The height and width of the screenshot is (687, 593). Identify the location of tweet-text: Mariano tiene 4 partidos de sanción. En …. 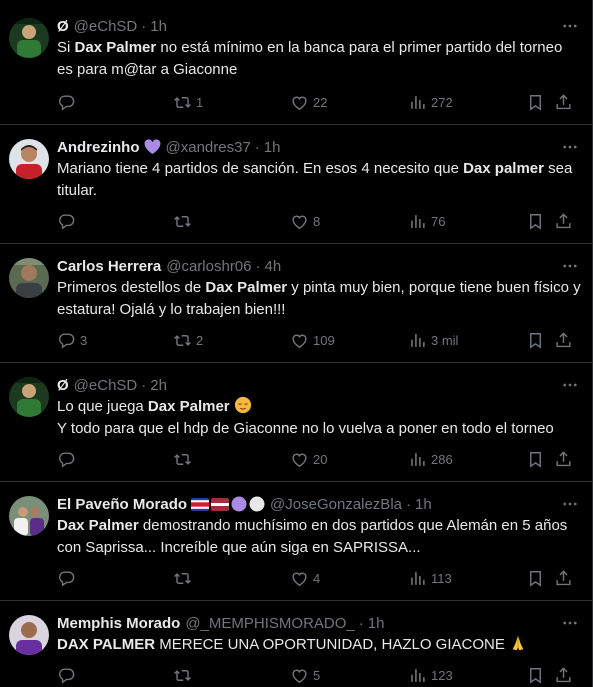
(315, 179).